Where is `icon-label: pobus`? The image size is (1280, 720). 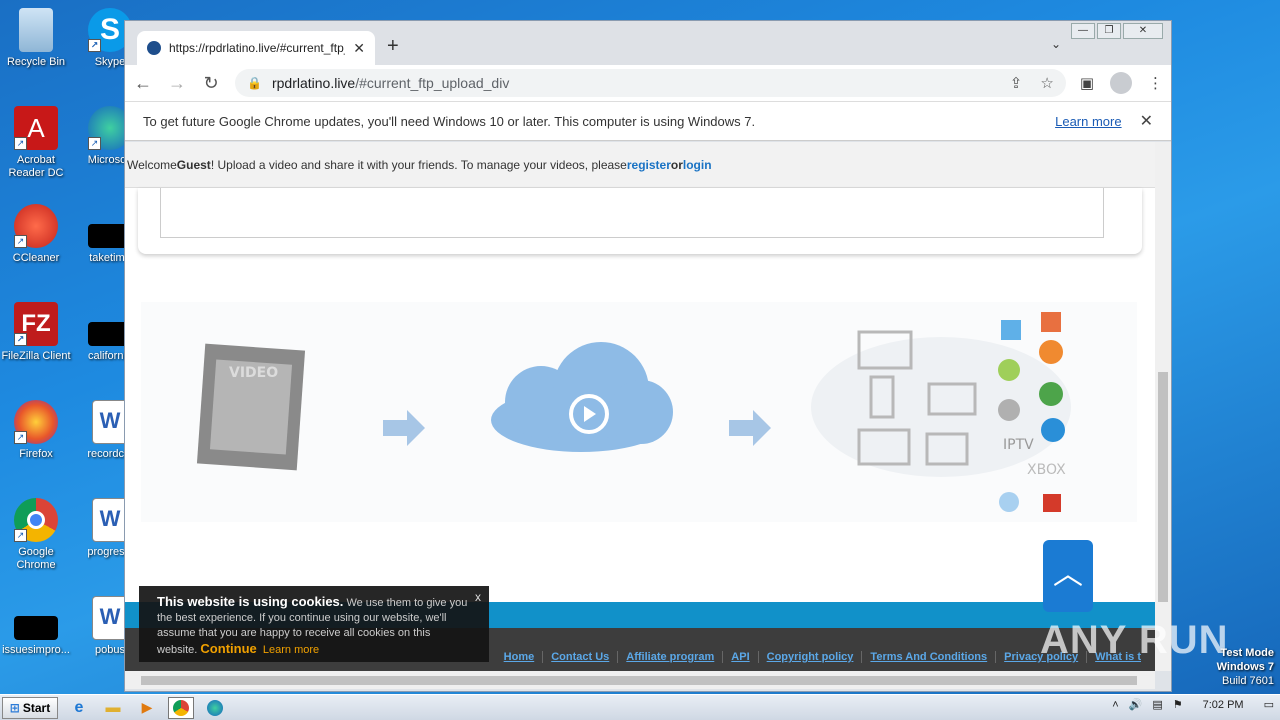 icon-label: pobus is located at coordinates (110, 650).